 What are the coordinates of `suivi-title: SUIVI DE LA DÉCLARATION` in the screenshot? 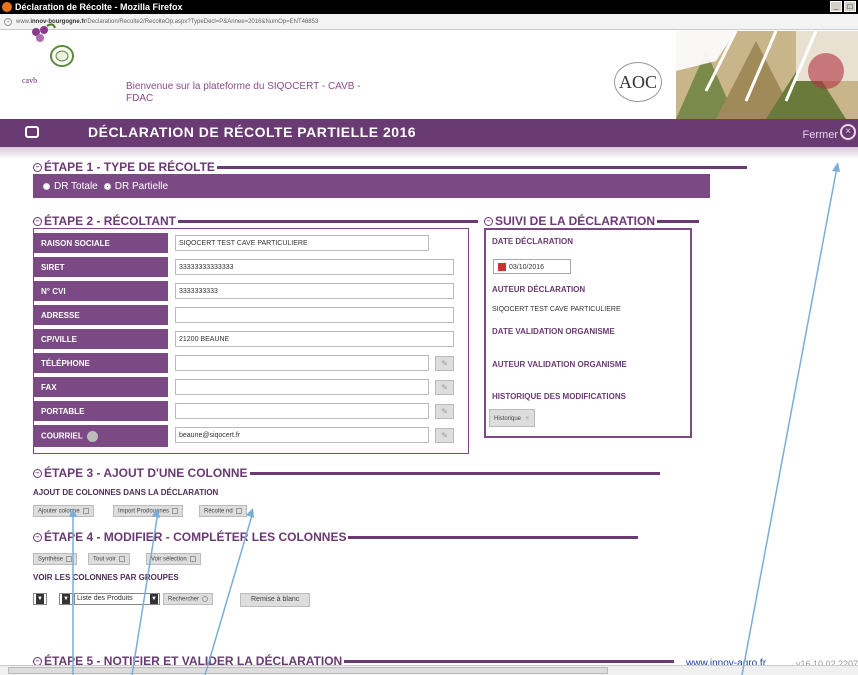 It's located at (575, 221).